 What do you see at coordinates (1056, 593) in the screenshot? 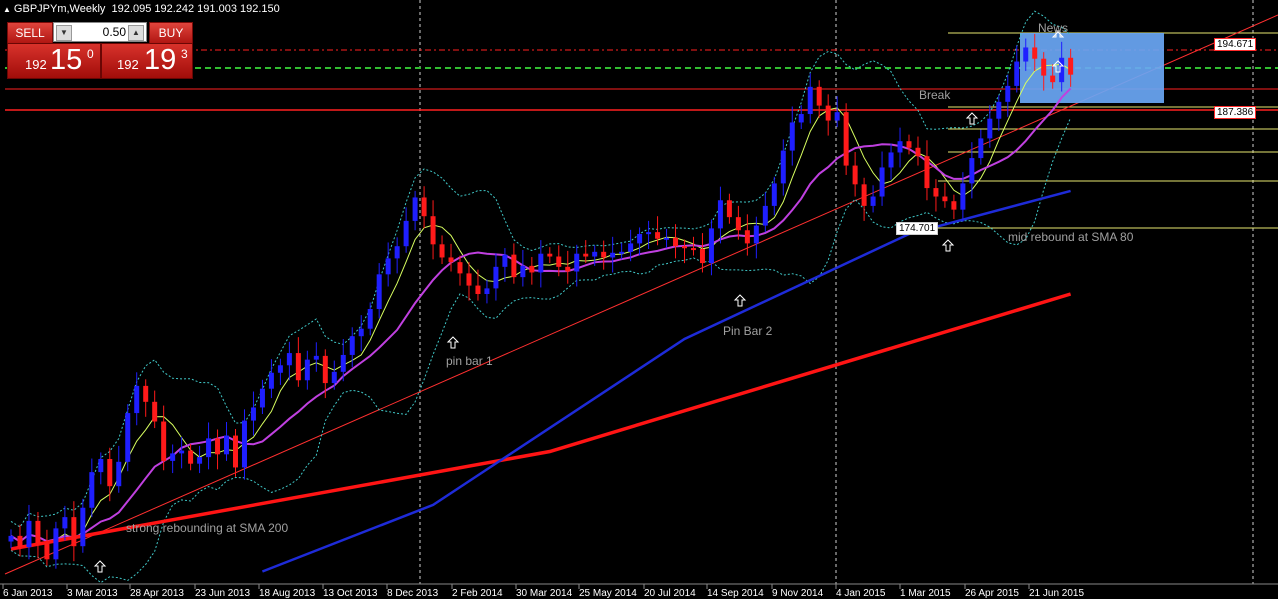
I see `x-tick-label: 21 Jun 2015` at bounding box center [1056, 593].